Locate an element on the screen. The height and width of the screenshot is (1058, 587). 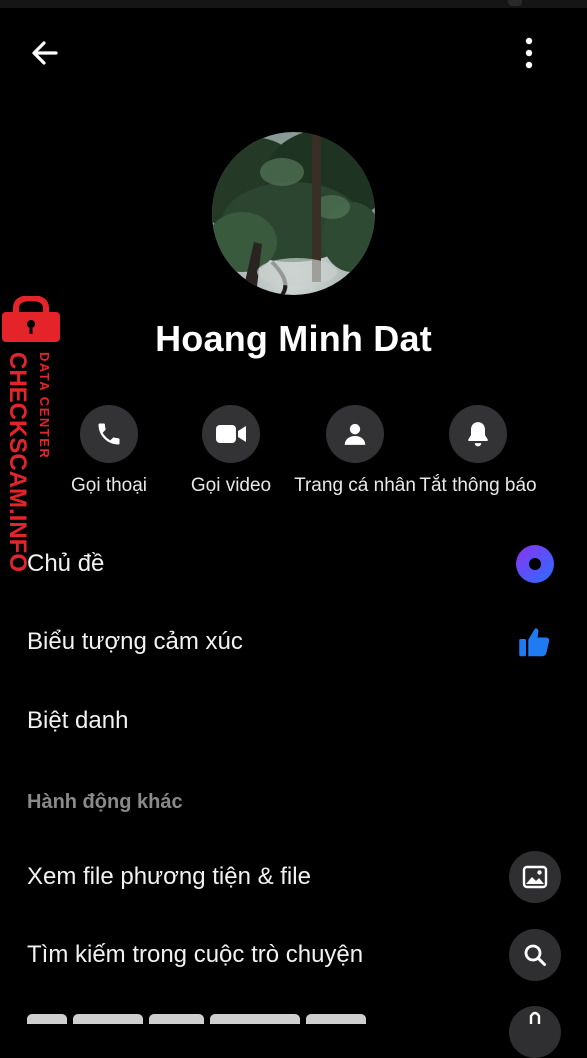
mute-notifications-label: Tắt thông báo is located at coordinates (478, 485).